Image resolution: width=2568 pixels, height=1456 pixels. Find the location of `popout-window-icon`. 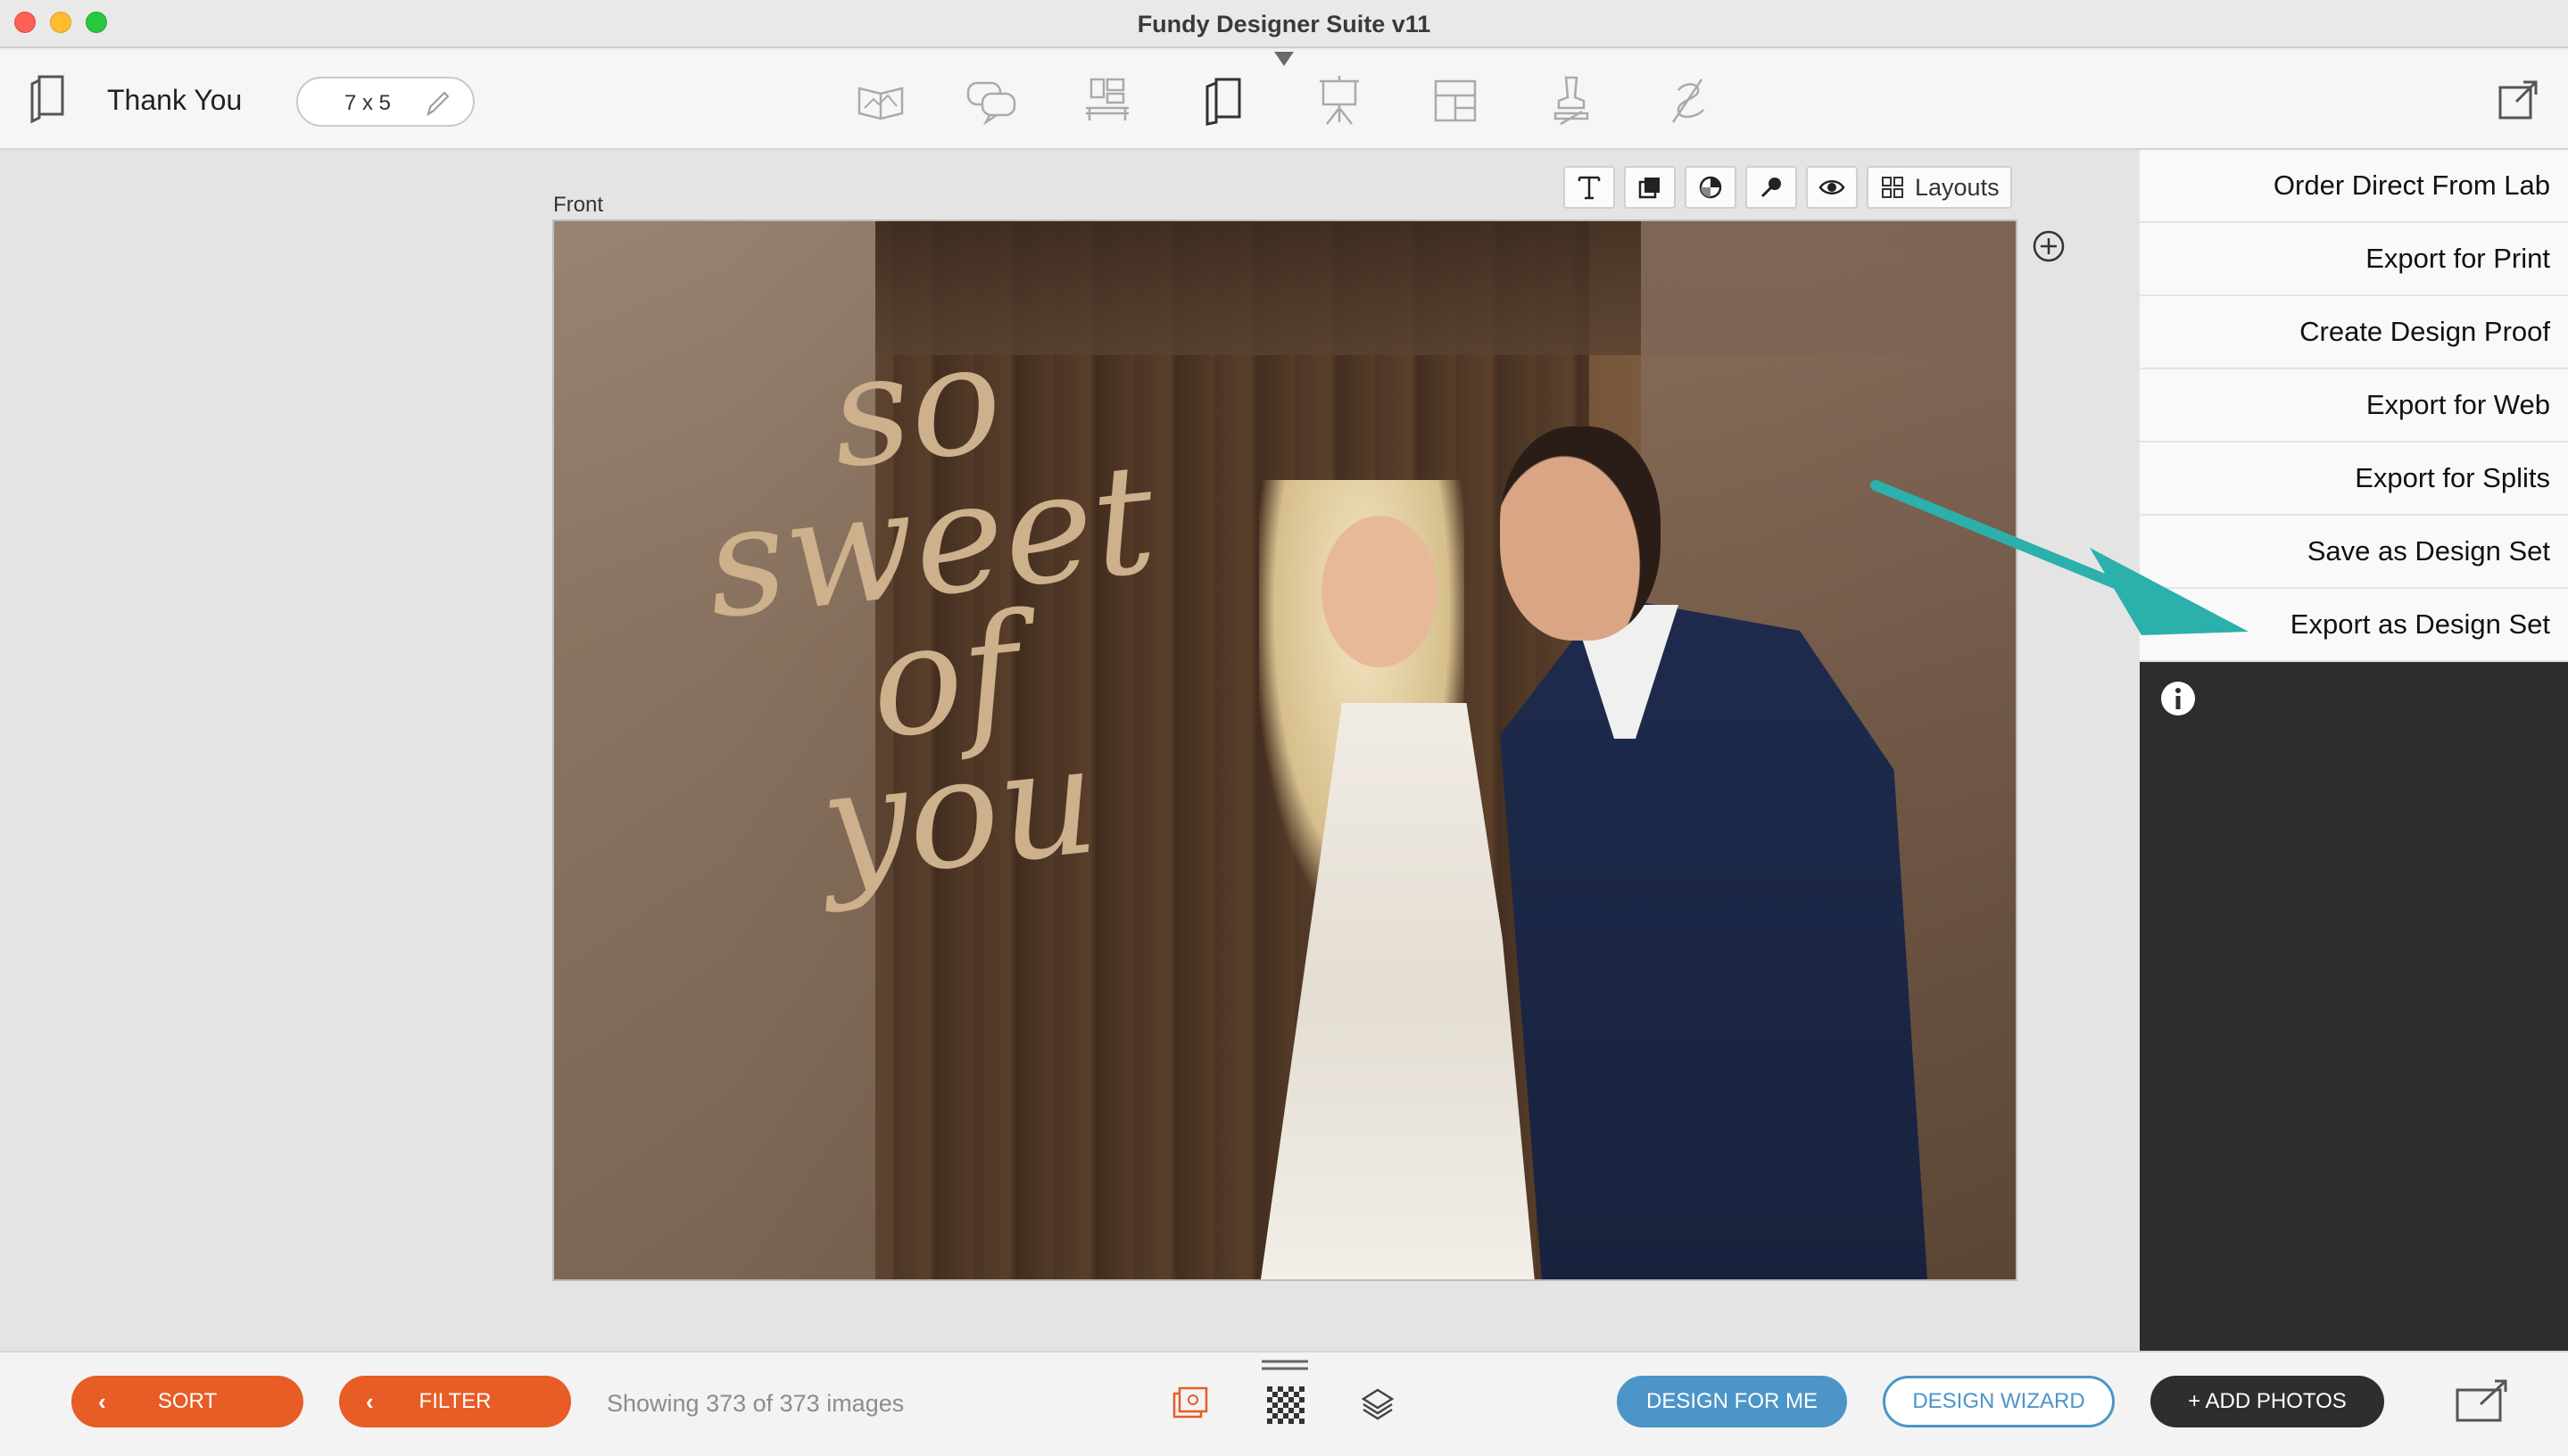

popout-window-icon is located at coordinates (2518, 100).